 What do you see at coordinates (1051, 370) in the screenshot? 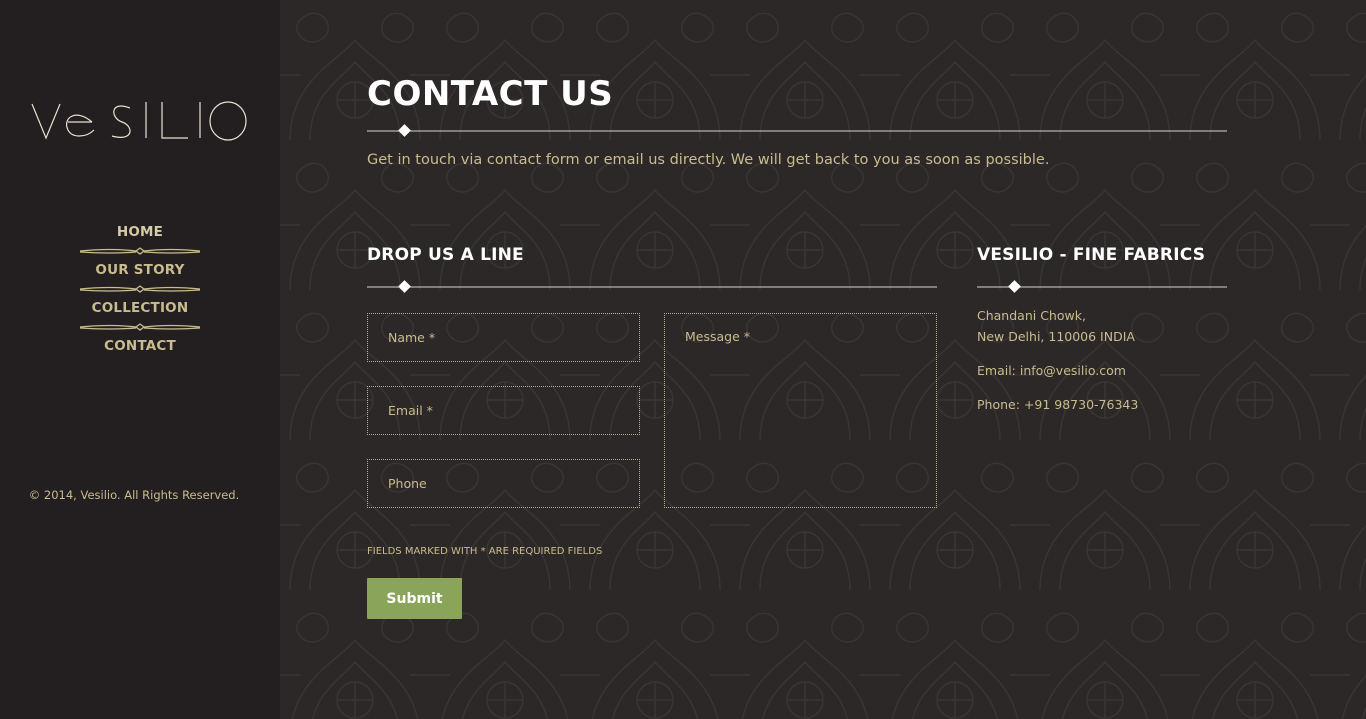
I see `email-info: Email: info@vesilio.com` at bounding box center [1051, 370].